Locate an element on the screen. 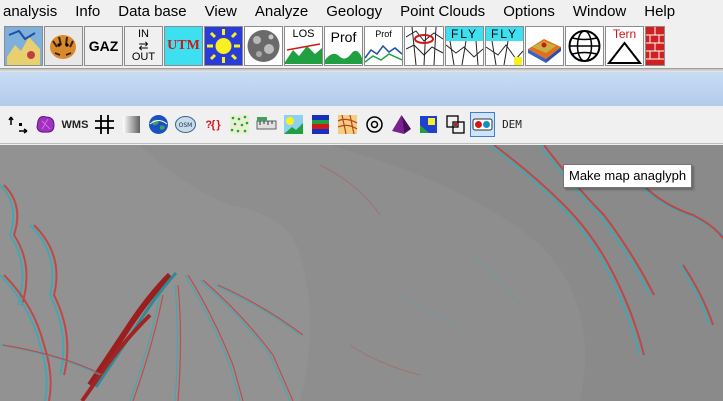  dem-label: DEM is located at coordinates (512, 124).